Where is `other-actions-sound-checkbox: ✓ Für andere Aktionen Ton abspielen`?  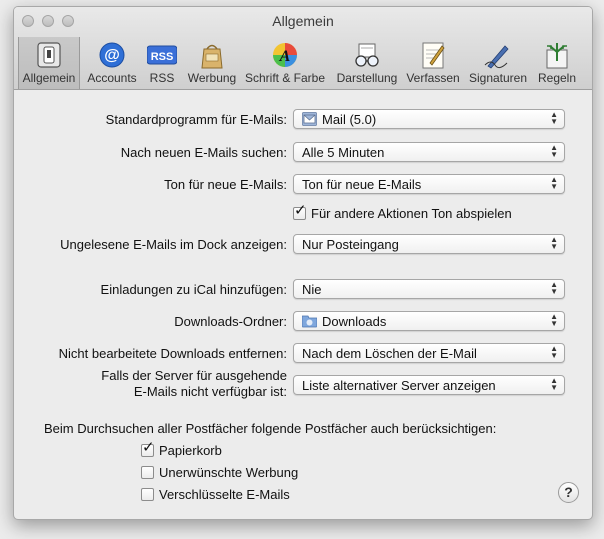
other-actions-sound-checkbox: ✓ Für andere Aktionen Ton abspielen is located at coordinates (402, 212).